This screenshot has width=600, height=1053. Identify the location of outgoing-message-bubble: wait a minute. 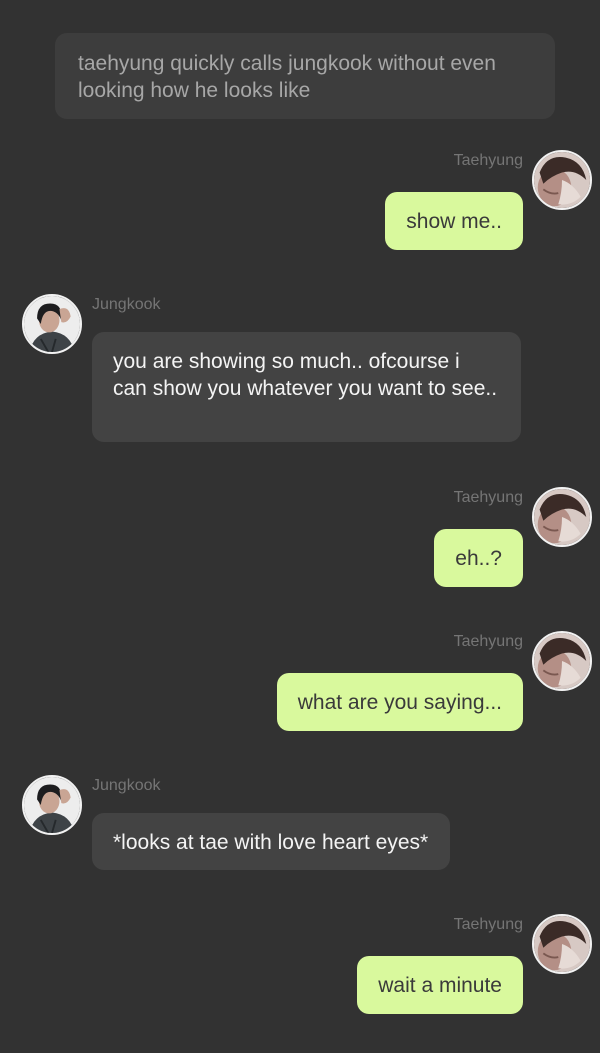
(440, 985).